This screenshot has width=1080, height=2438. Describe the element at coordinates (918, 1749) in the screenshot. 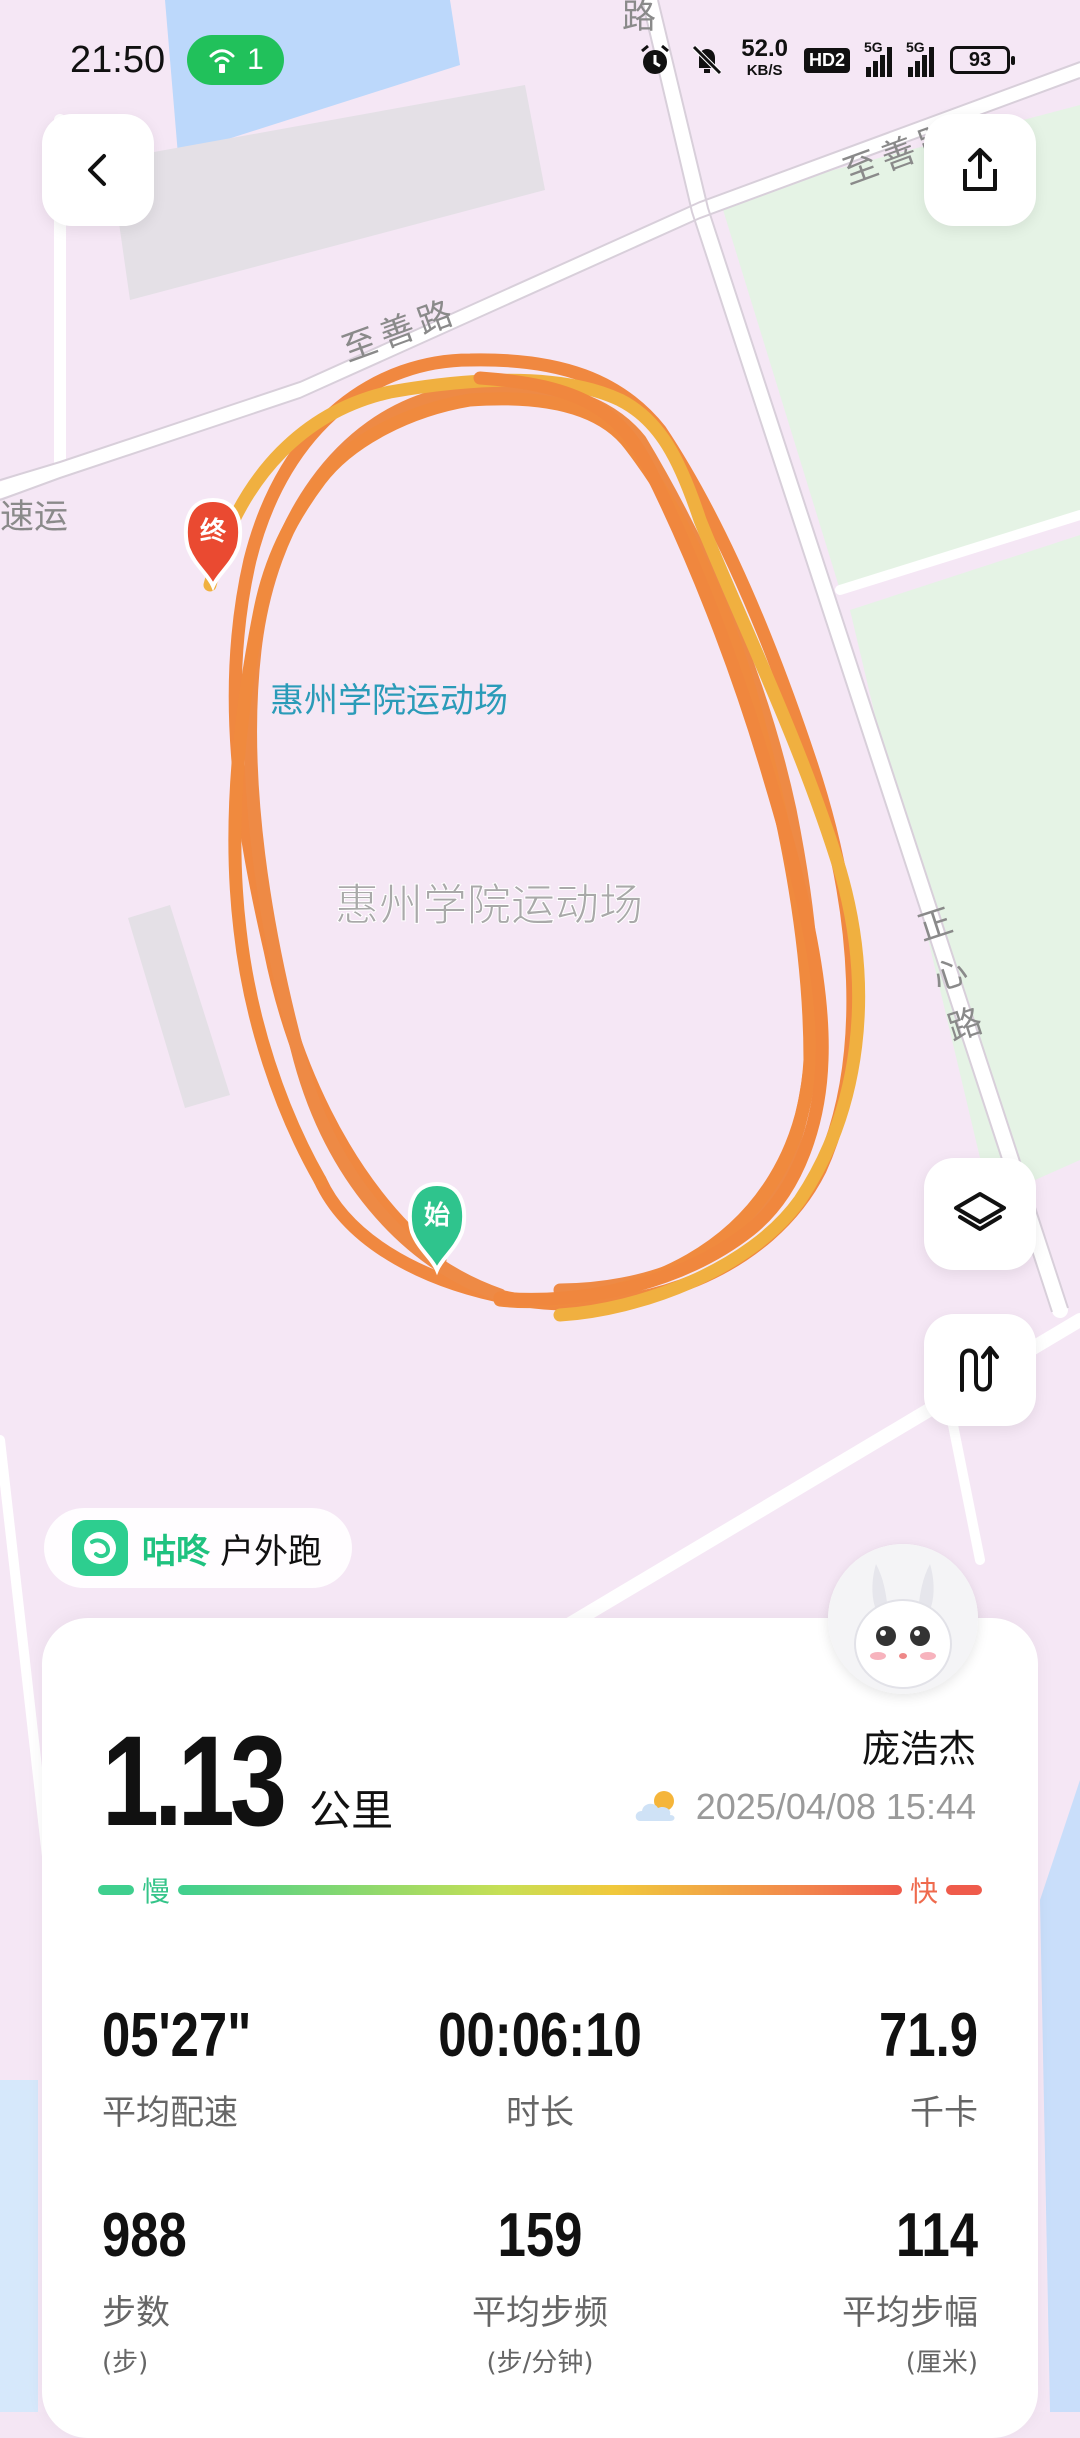

I see `user-name: 庞浩杰` at that location.